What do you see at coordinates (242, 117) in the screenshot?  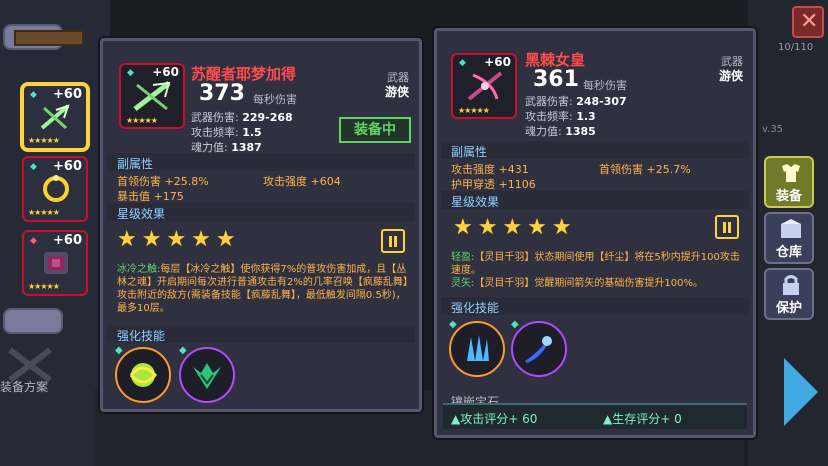 I see `stat-weapon-damage: 武器伤害: 229-268` at bounding box center [242, 117].